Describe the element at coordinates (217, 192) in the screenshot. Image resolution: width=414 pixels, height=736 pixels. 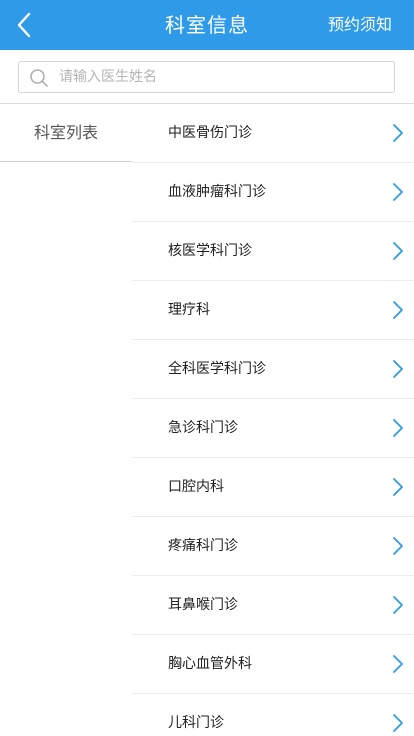
I see `department-name: 血液肿瘤科门诊` at that location.